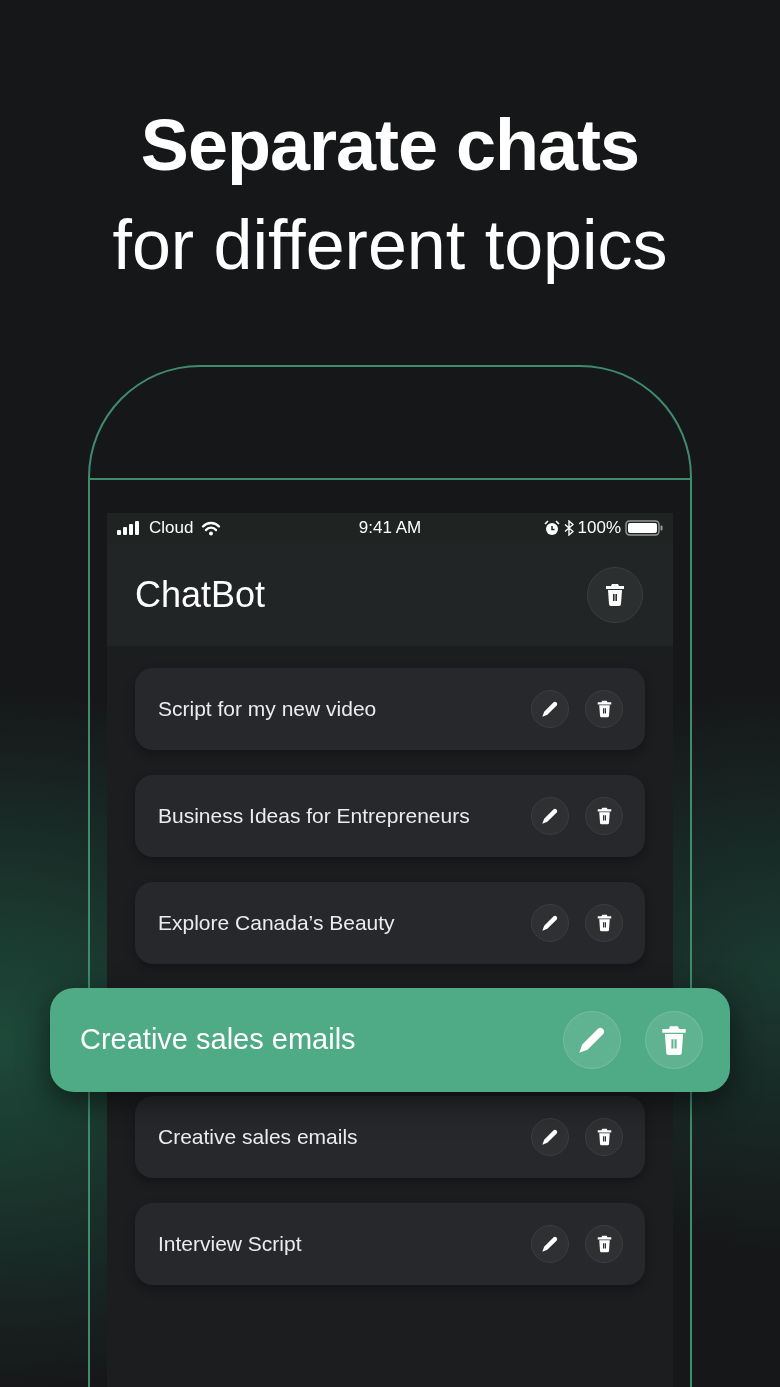  Describe the element at coordinates (230, 1244) in the screenshot. I see `chat-title: Interview Script` at that location.